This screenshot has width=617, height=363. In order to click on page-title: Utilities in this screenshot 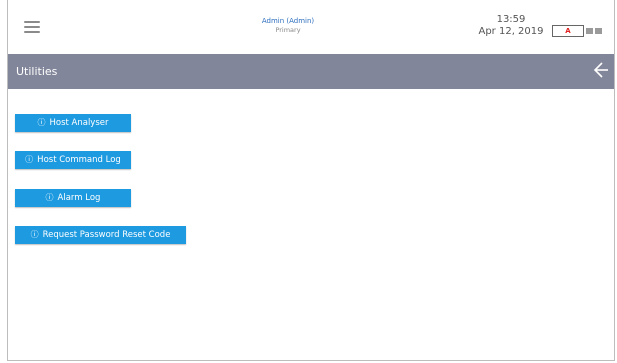, I will do `click(37, 71)`.